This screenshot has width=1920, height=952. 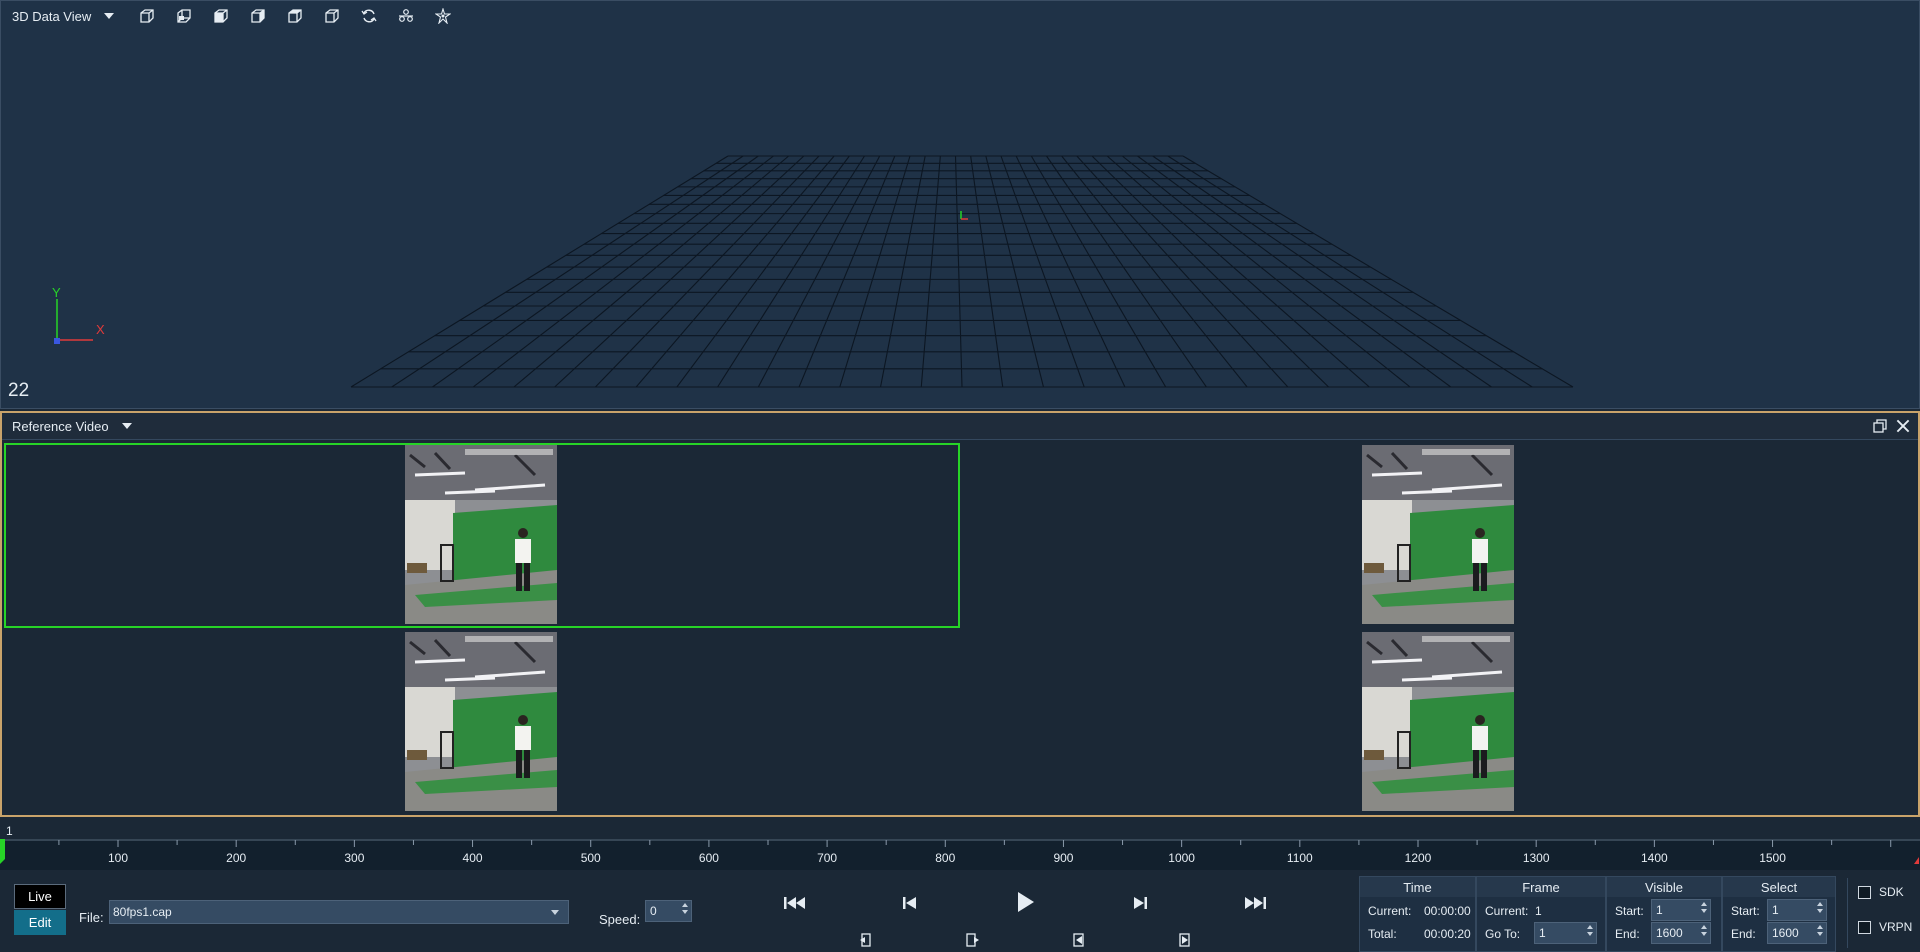 What do you see at coordinates (126, 426) in the screenshot?
I see `reference-video-dropdown-icon` at bounding box center [126, 426].